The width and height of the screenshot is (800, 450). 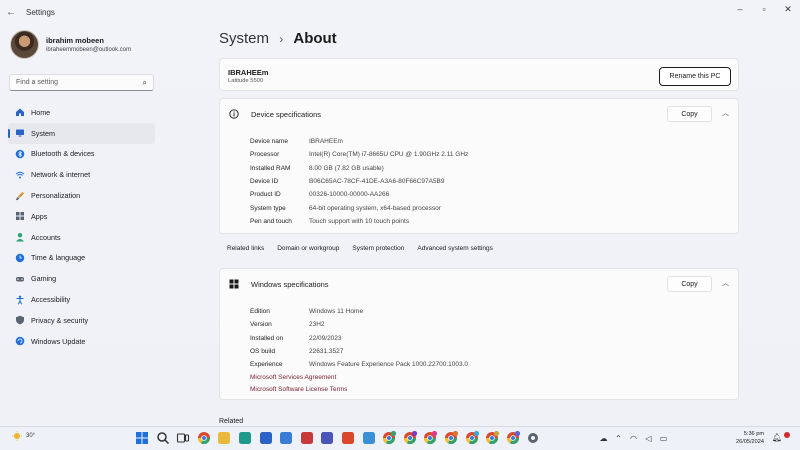 I want to click on brush-icon, so click(x=20, y=195).